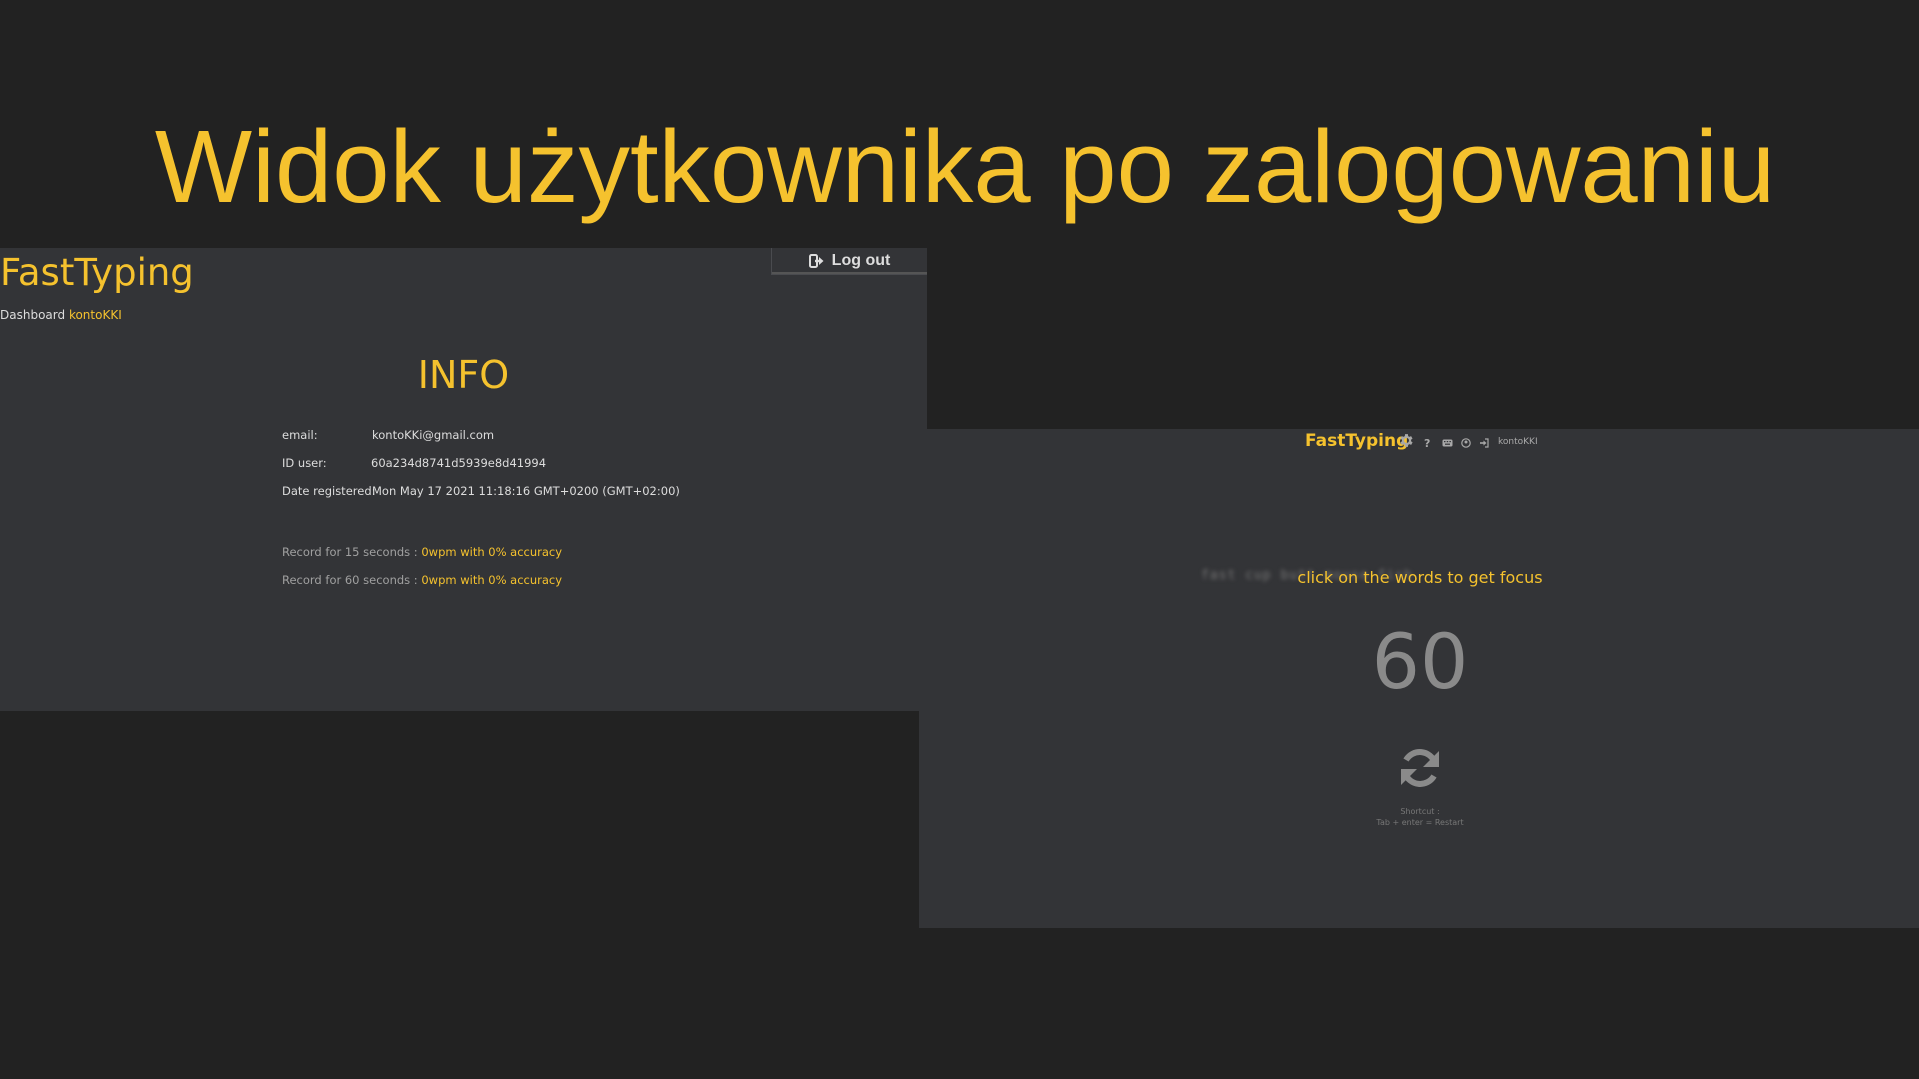  I want to click on refresh-icon, so click(1420, 768).